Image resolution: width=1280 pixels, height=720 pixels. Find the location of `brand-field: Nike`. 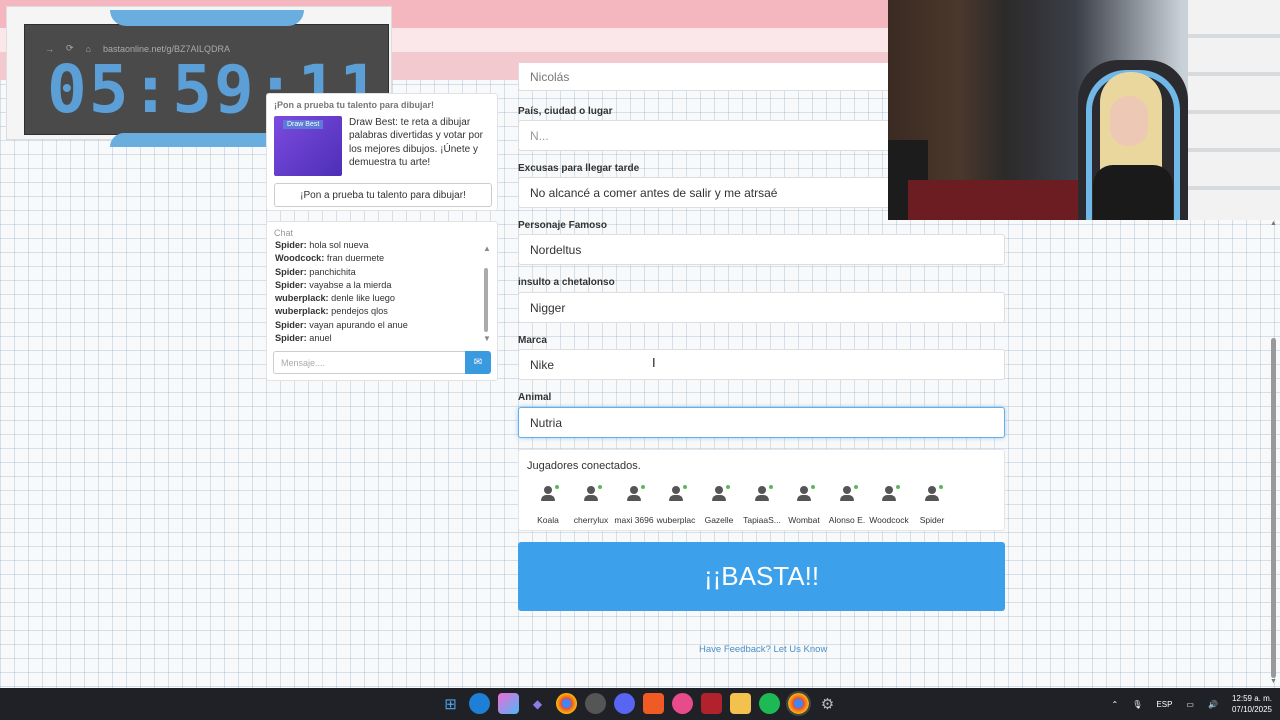

brand-field: Nike is located at coordinates (761, 364).